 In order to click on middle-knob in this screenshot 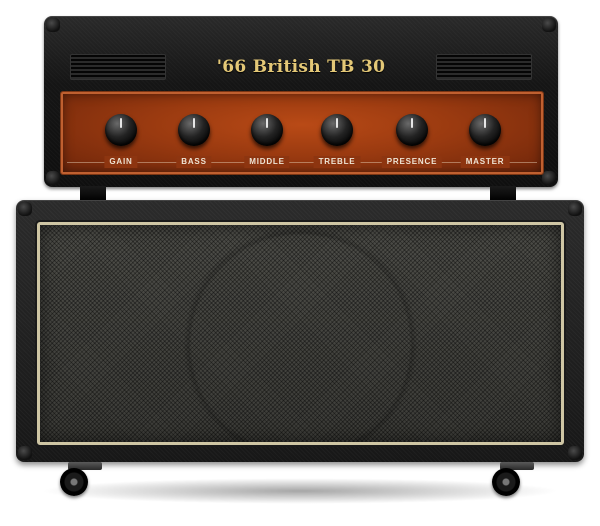, I will do `click(267, 130)`.